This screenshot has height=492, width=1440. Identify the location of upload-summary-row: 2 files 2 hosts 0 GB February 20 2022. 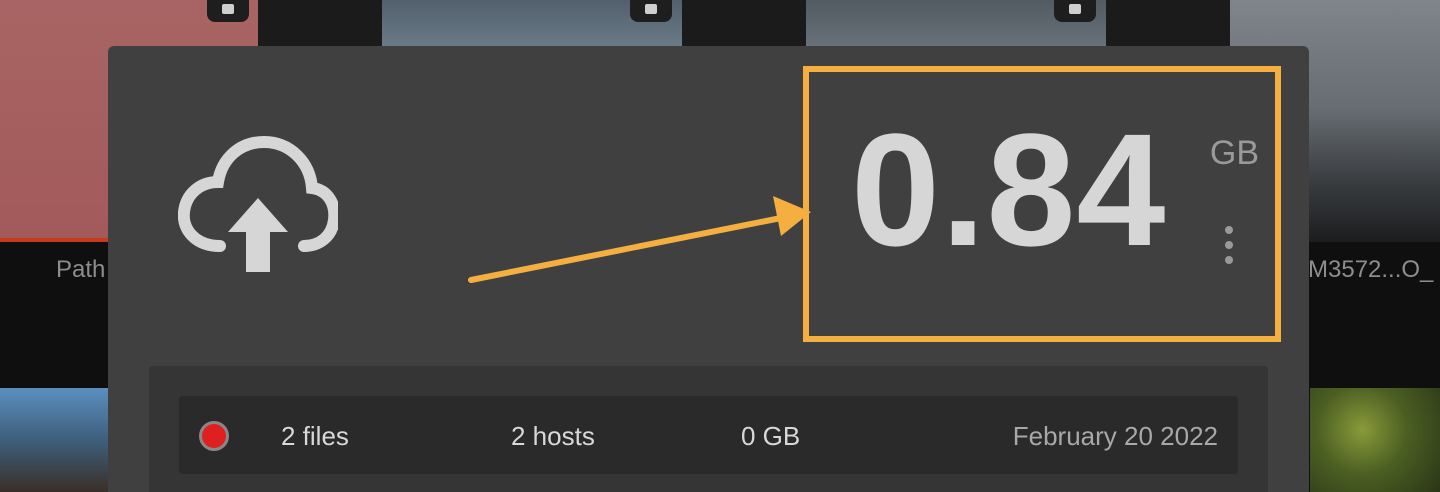
(708, 435).